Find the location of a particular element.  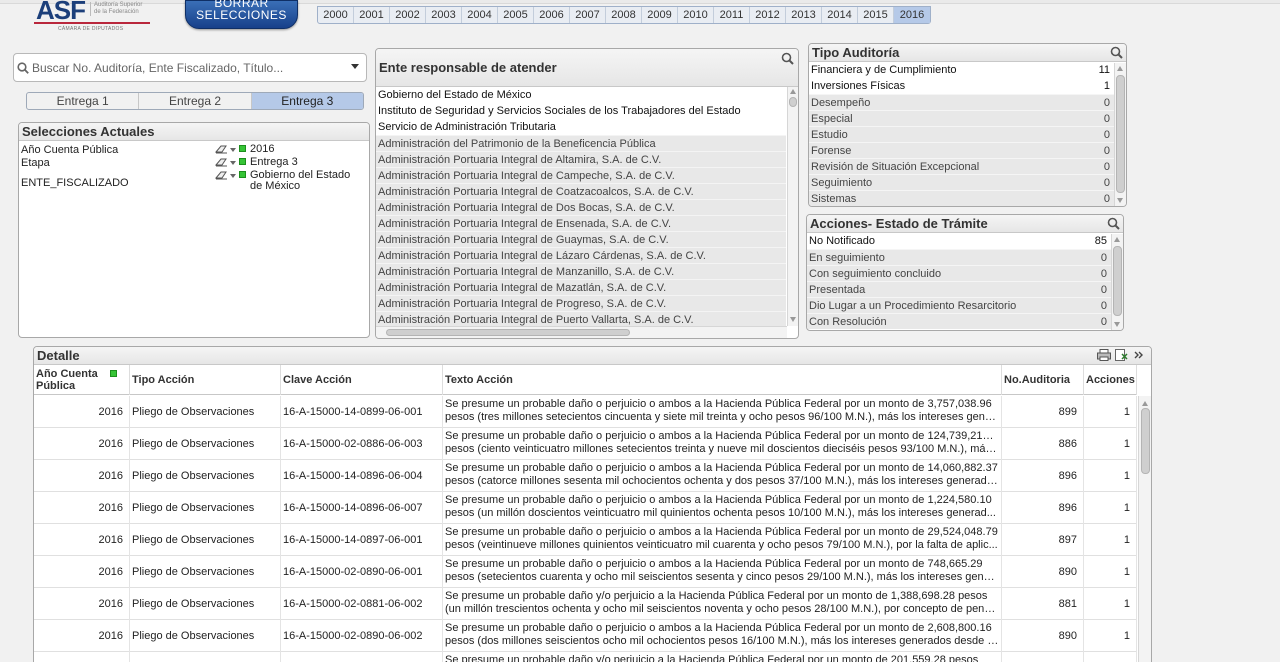

column-header: Clave Acción is located at coordinates (362, 380).